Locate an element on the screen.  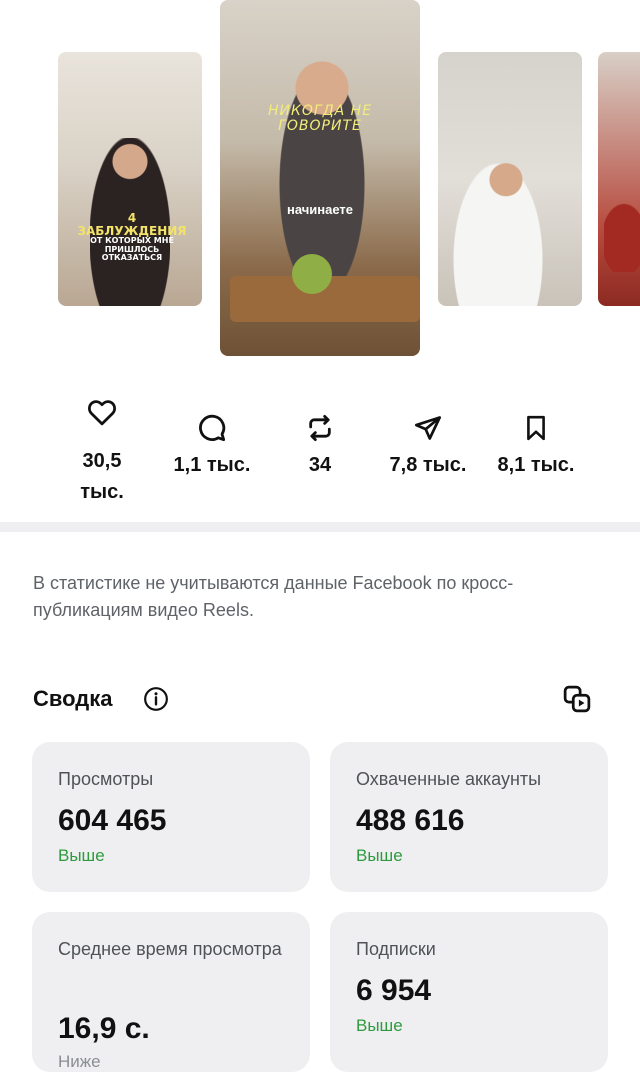
comments-metric: 1,1 тыс. is located at coordinates (212, 447).